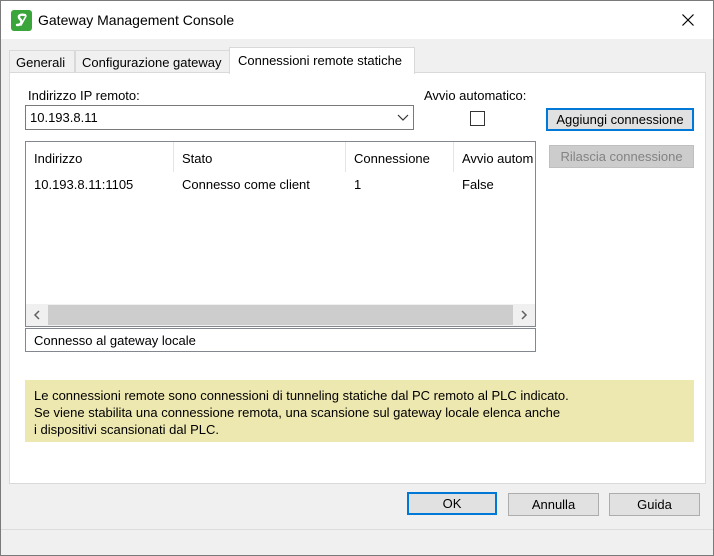  I want to click on help-button: Guida, so click(654, 504).